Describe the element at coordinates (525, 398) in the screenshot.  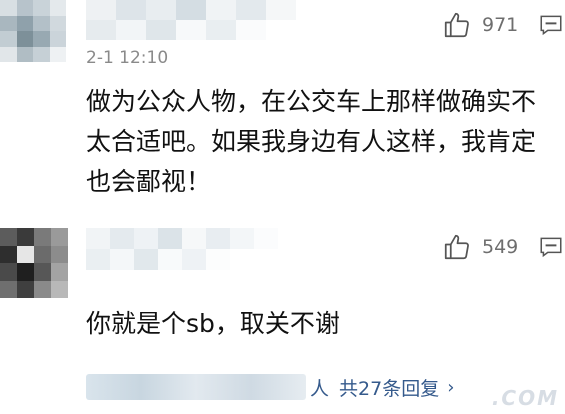
I see `watermark: .COM` at that location.